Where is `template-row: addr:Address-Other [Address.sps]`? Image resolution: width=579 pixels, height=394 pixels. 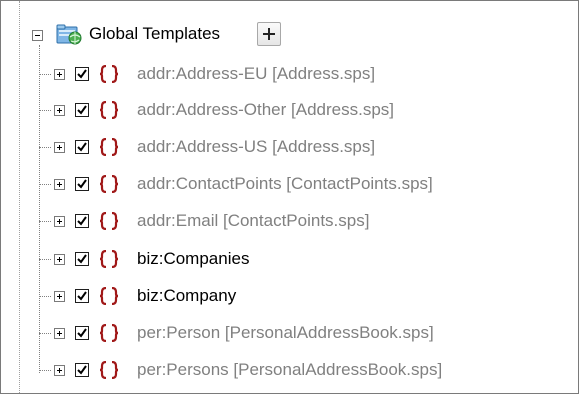 template-row: addr:Address-Other [Address.sps] is located at coordinates (289, 110).